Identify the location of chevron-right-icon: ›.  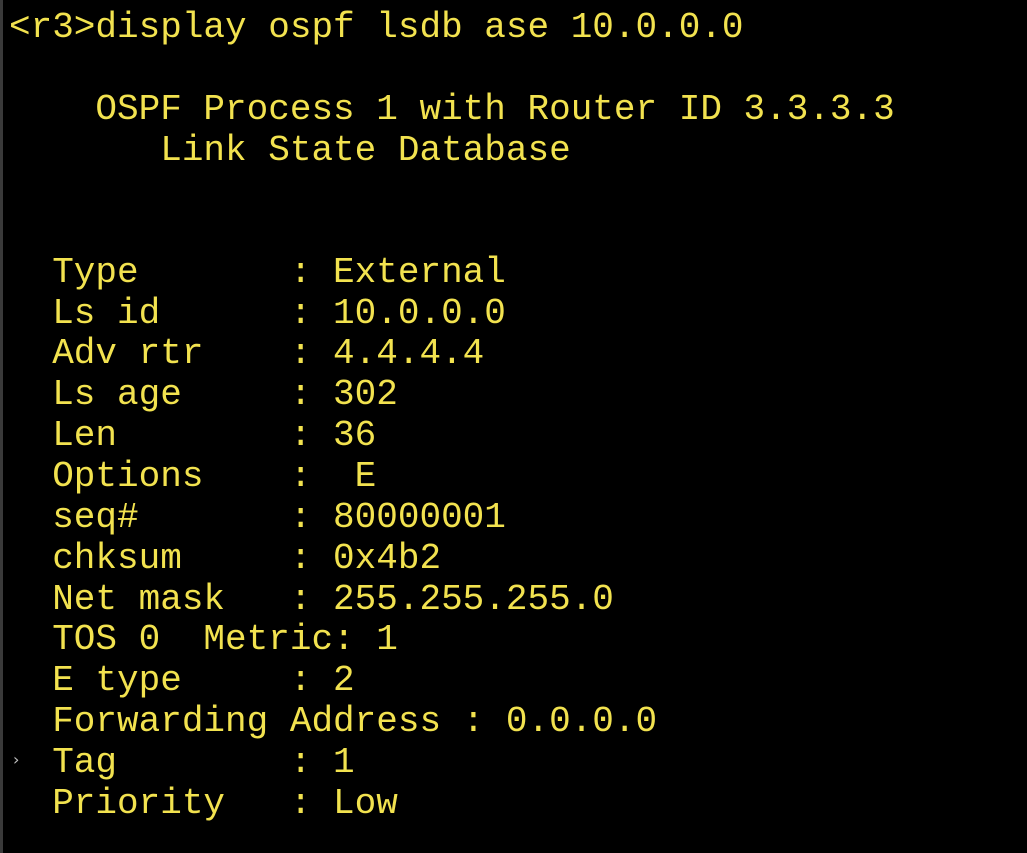
(16, 759).